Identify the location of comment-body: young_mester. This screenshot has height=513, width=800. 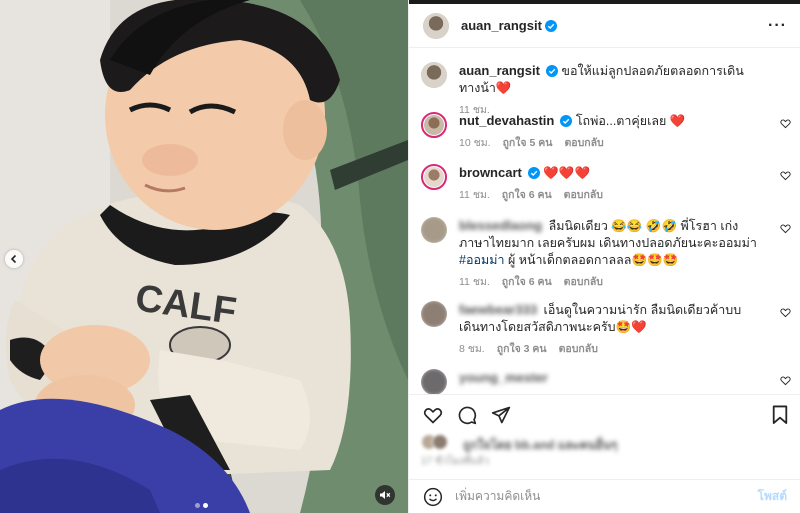
(625, 381).